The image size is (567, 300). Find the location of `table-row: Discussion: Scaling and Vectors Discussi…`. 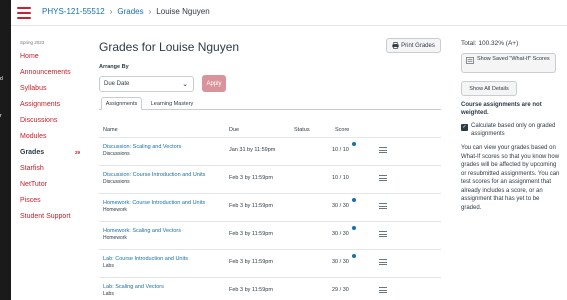

table-row: Discussion: Scaling and Vectors Discussi… is located at coordinates (270, 151).